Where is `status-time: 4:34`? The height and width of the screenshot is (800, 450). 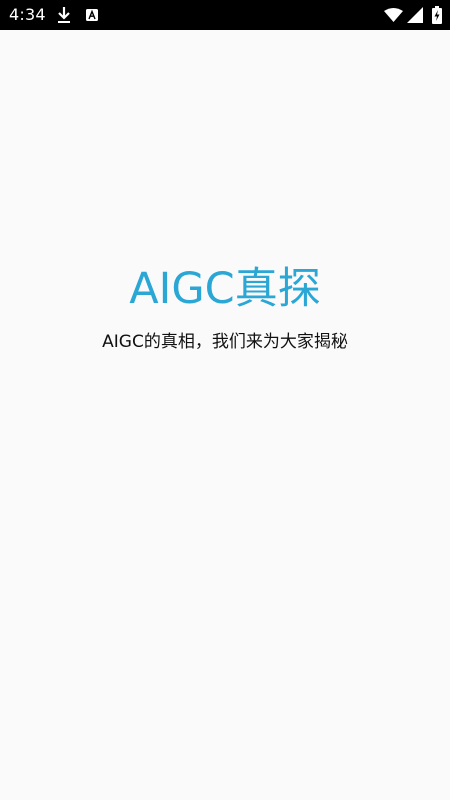 status-time: 4:34 is located at coordinates (27, 14).